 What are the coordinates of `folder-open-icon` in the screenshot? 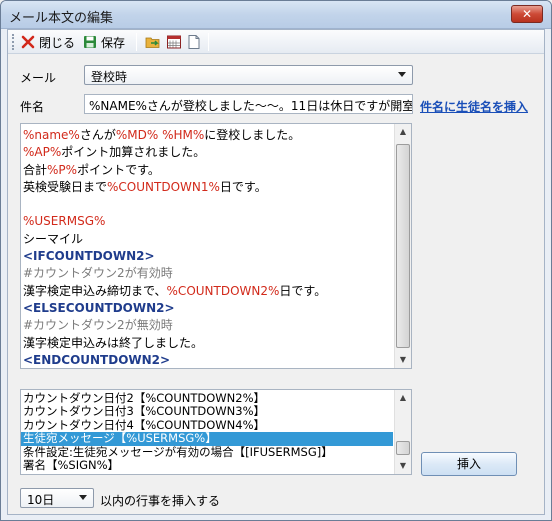 It's located at (153, 42).